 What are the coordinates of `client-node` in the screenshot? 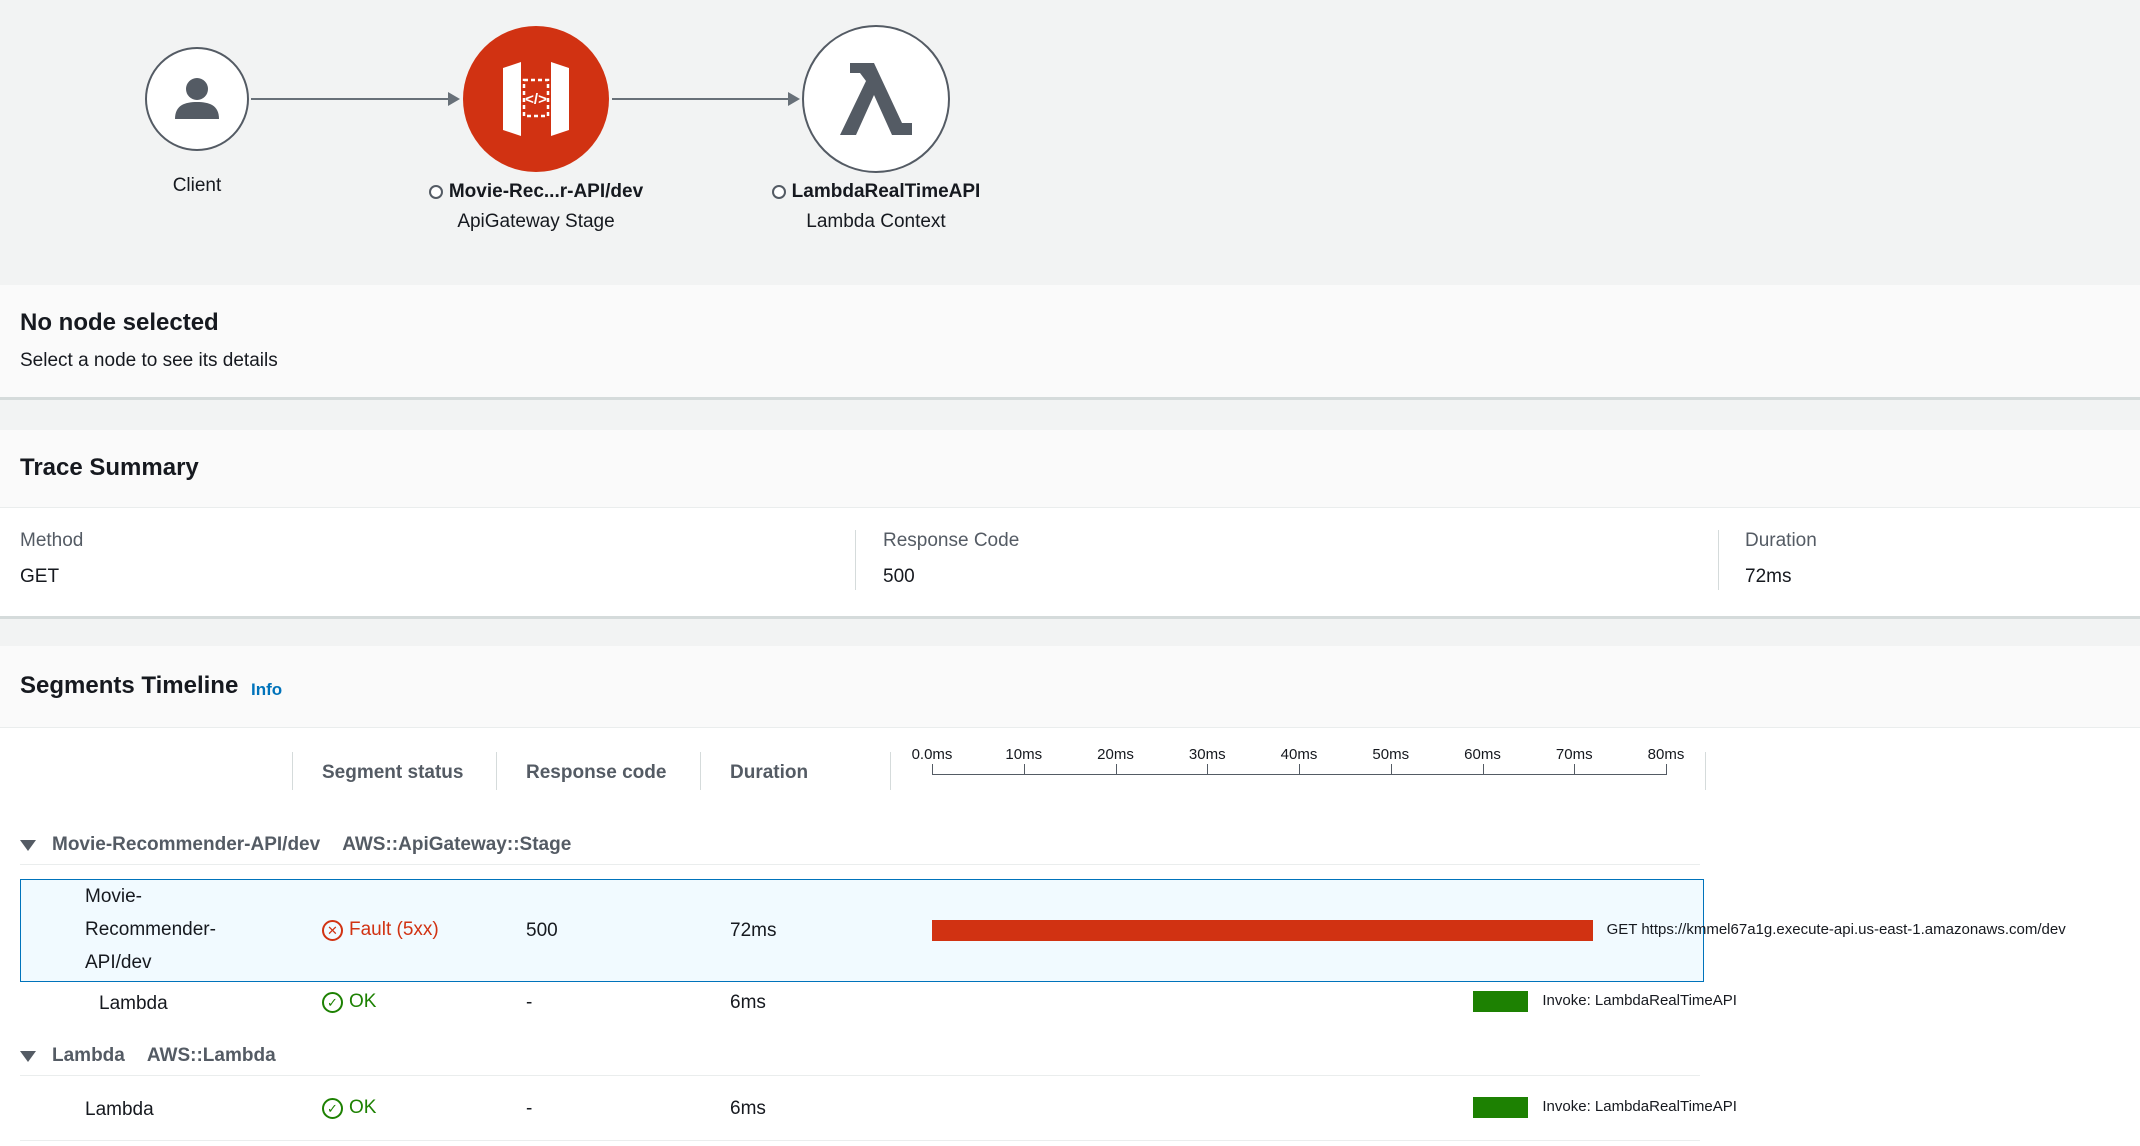 It's located at (197, 99).